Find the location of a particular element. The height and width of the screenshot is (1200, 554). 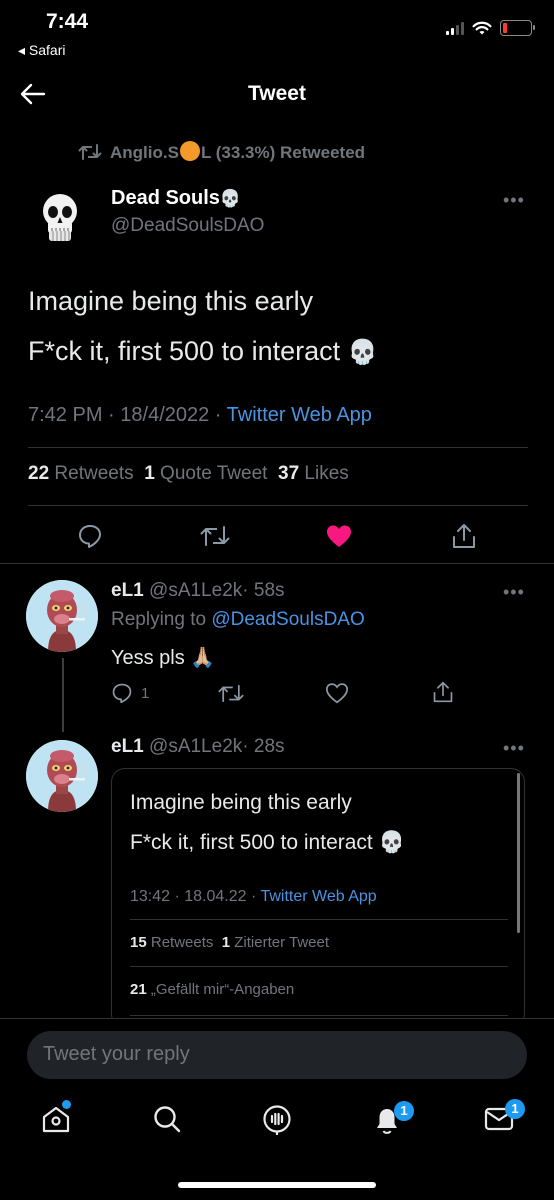

tweet-text-line-1: Imagine being this early is located at coordinates (171, 301).